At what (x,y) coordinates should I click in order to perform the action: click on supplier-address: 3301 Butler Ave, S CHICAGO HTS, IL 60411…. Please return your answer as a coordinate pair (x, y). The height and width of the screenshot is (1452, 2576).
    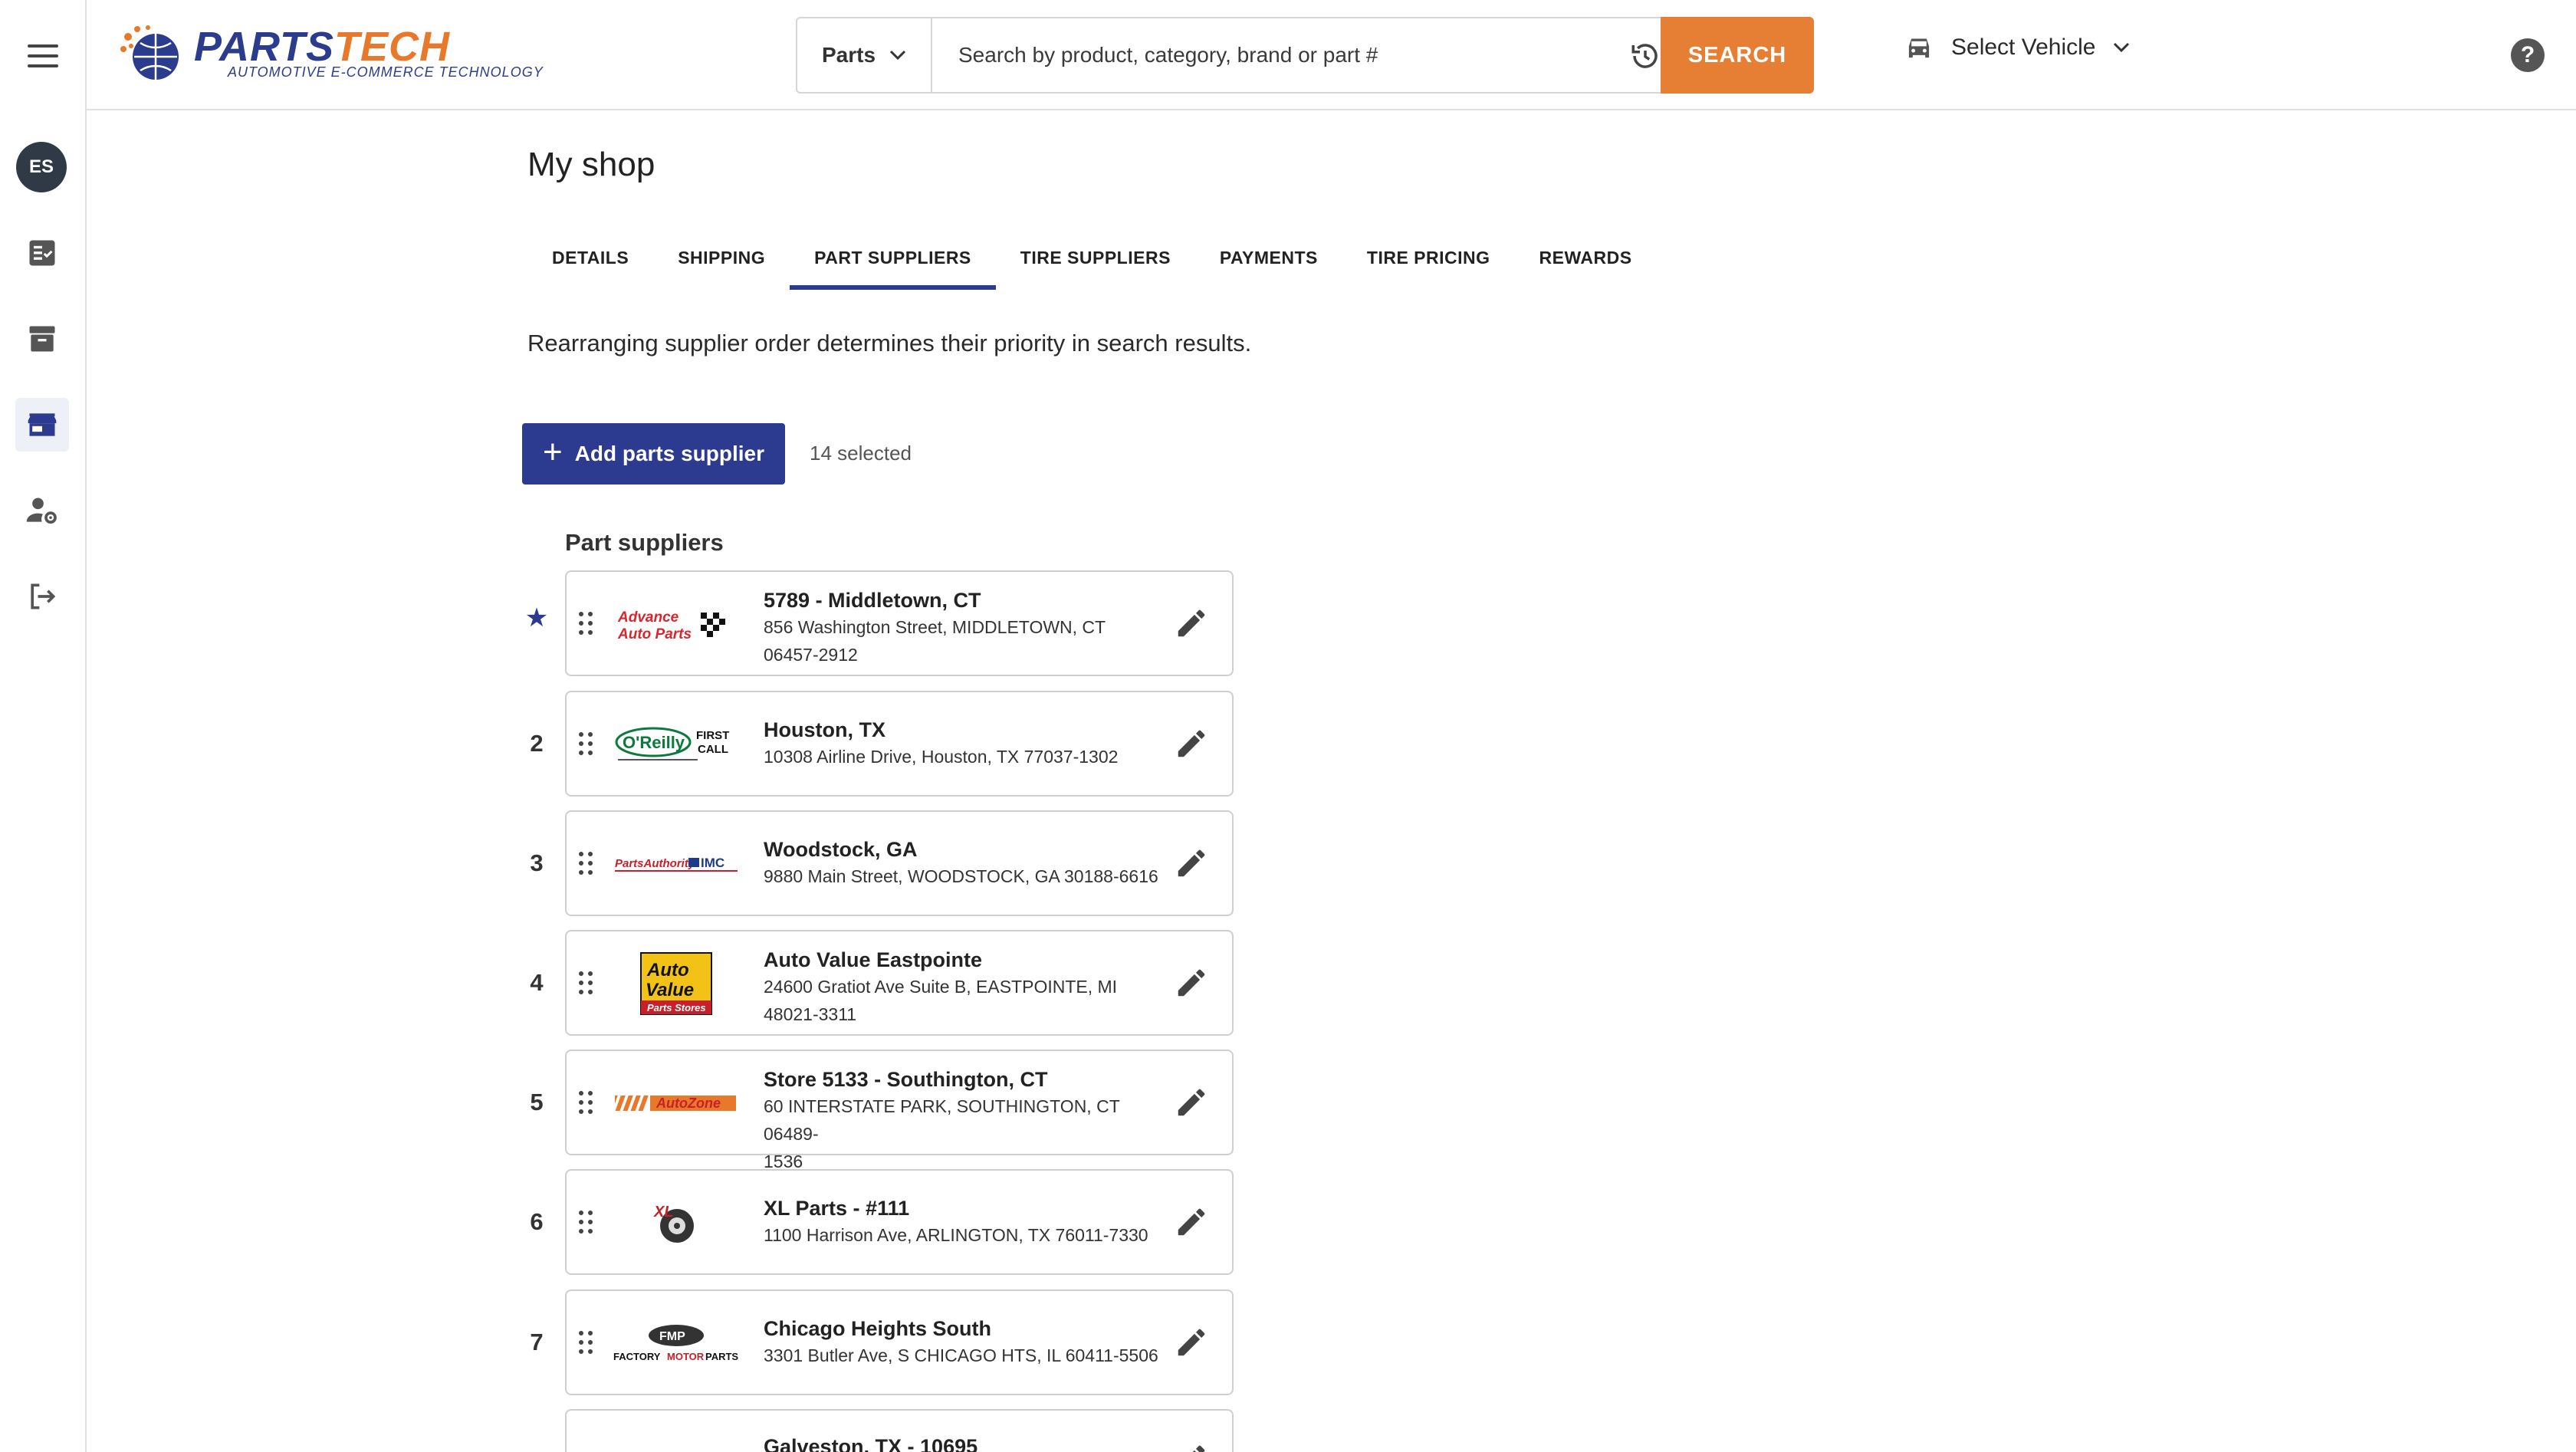
    Looking at the image, I should click on (961, 1355).